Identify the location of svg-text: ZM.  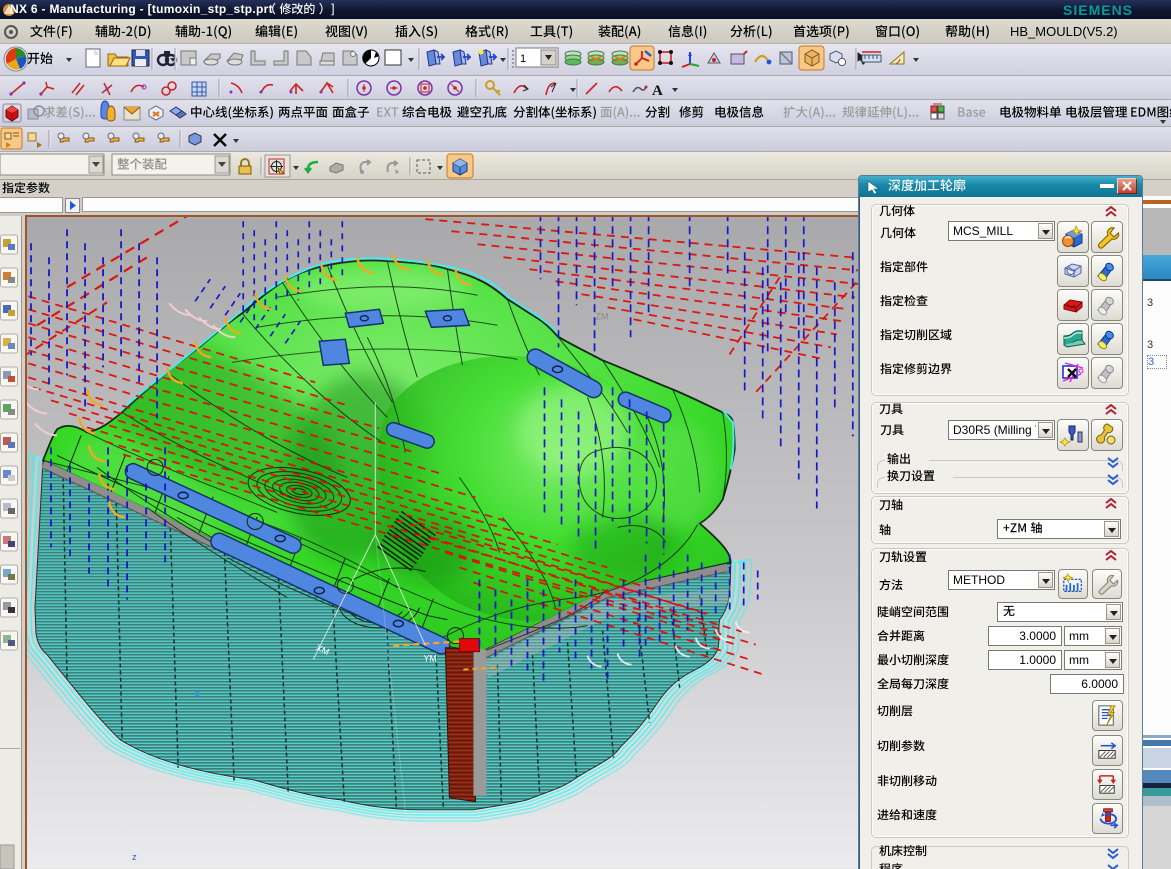
(602, 316).